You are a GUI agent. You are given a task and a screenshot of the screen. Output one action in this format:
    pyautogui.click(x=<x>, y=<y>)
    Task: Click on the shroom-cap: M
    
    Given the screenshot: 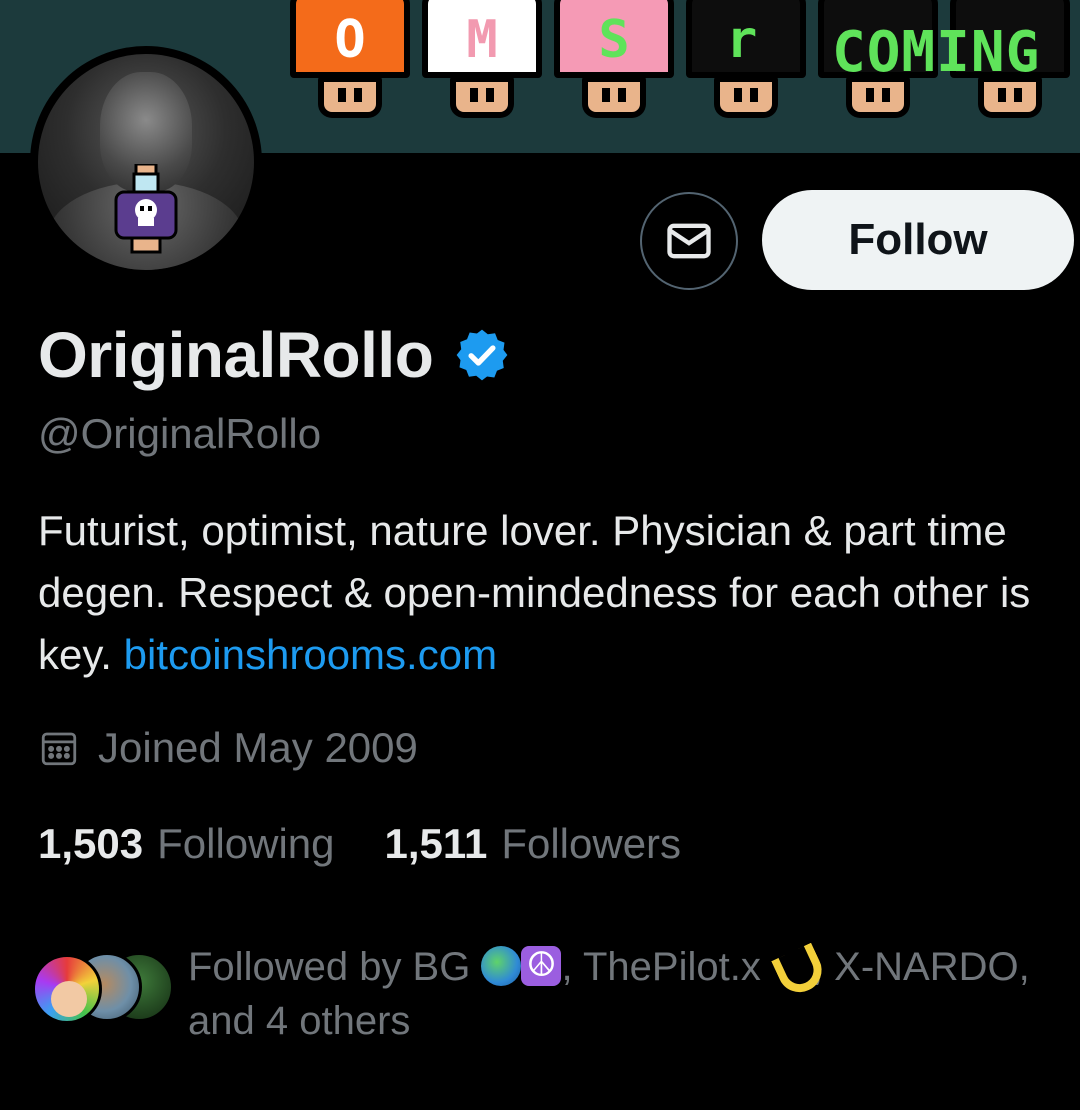 What is the action you would take?
    pyautogui.click(x=482, y=39)
    